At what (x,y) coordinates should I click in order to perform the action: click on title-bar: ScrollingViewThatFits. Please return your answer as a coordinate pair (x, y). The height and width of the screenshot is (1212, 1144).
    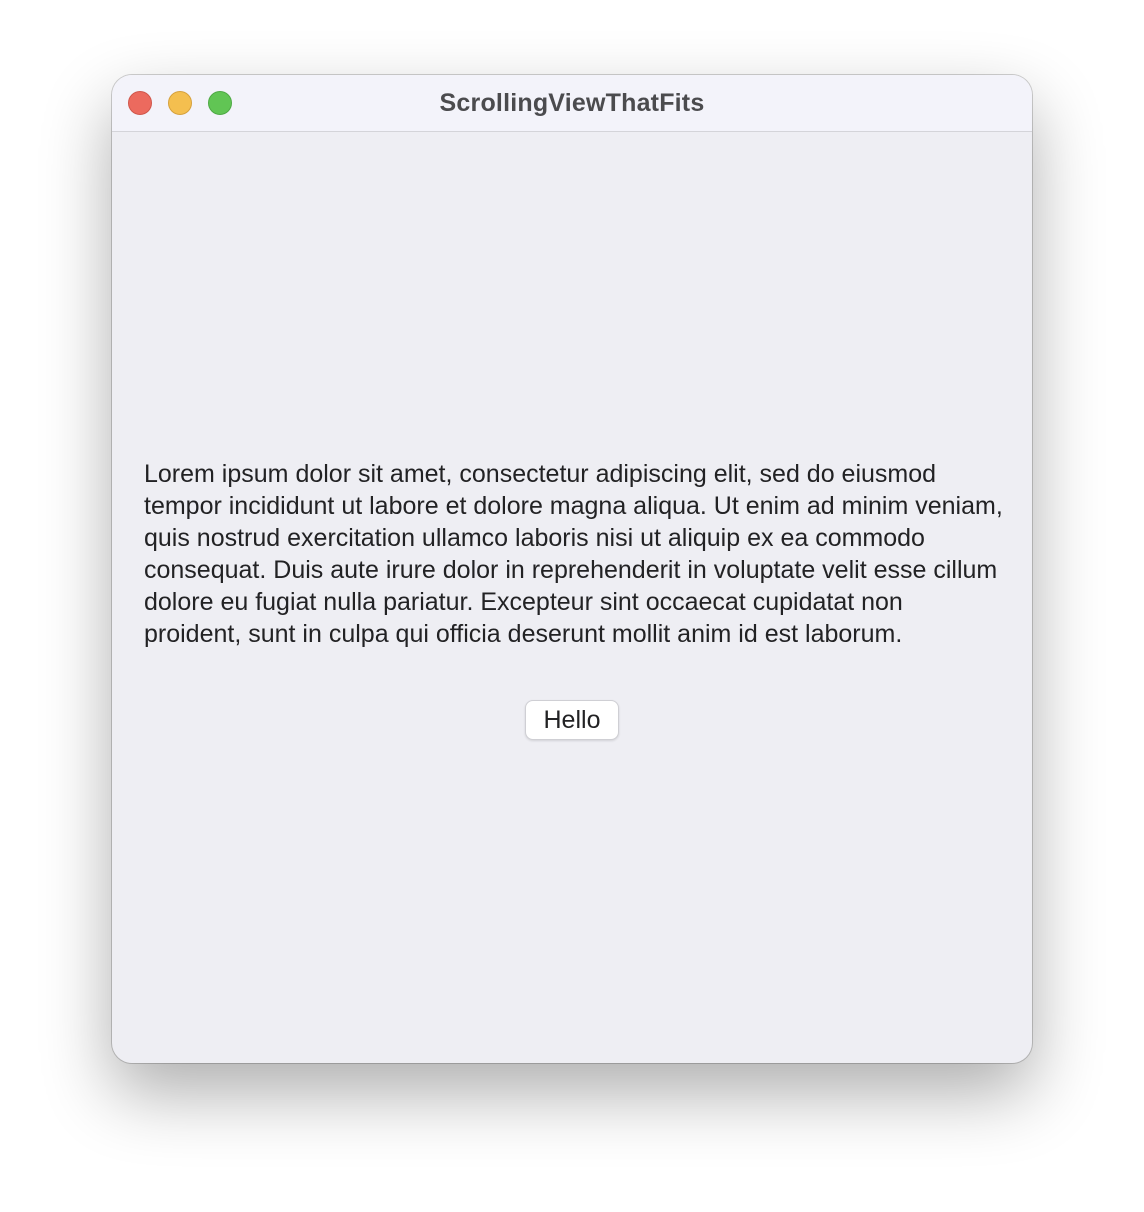
    Looking at the image, I should click on (572, 103).